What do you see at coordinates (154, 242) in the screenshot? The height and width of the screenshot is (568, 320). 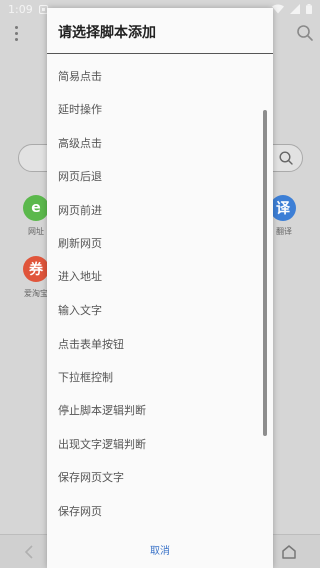 I see `script-item-refresh: 刷新网页` at bounding box center [154, 242].